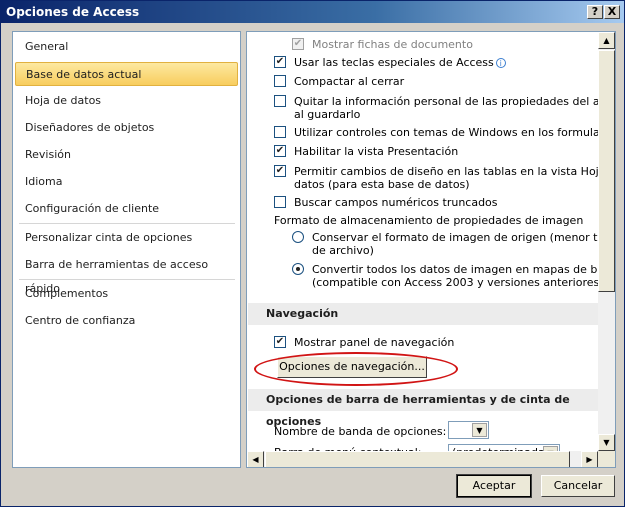  Describe the element at coordinates (280, 342) in the screenshot. I see `show-nav-pane-checkbox: ✔` at that location.